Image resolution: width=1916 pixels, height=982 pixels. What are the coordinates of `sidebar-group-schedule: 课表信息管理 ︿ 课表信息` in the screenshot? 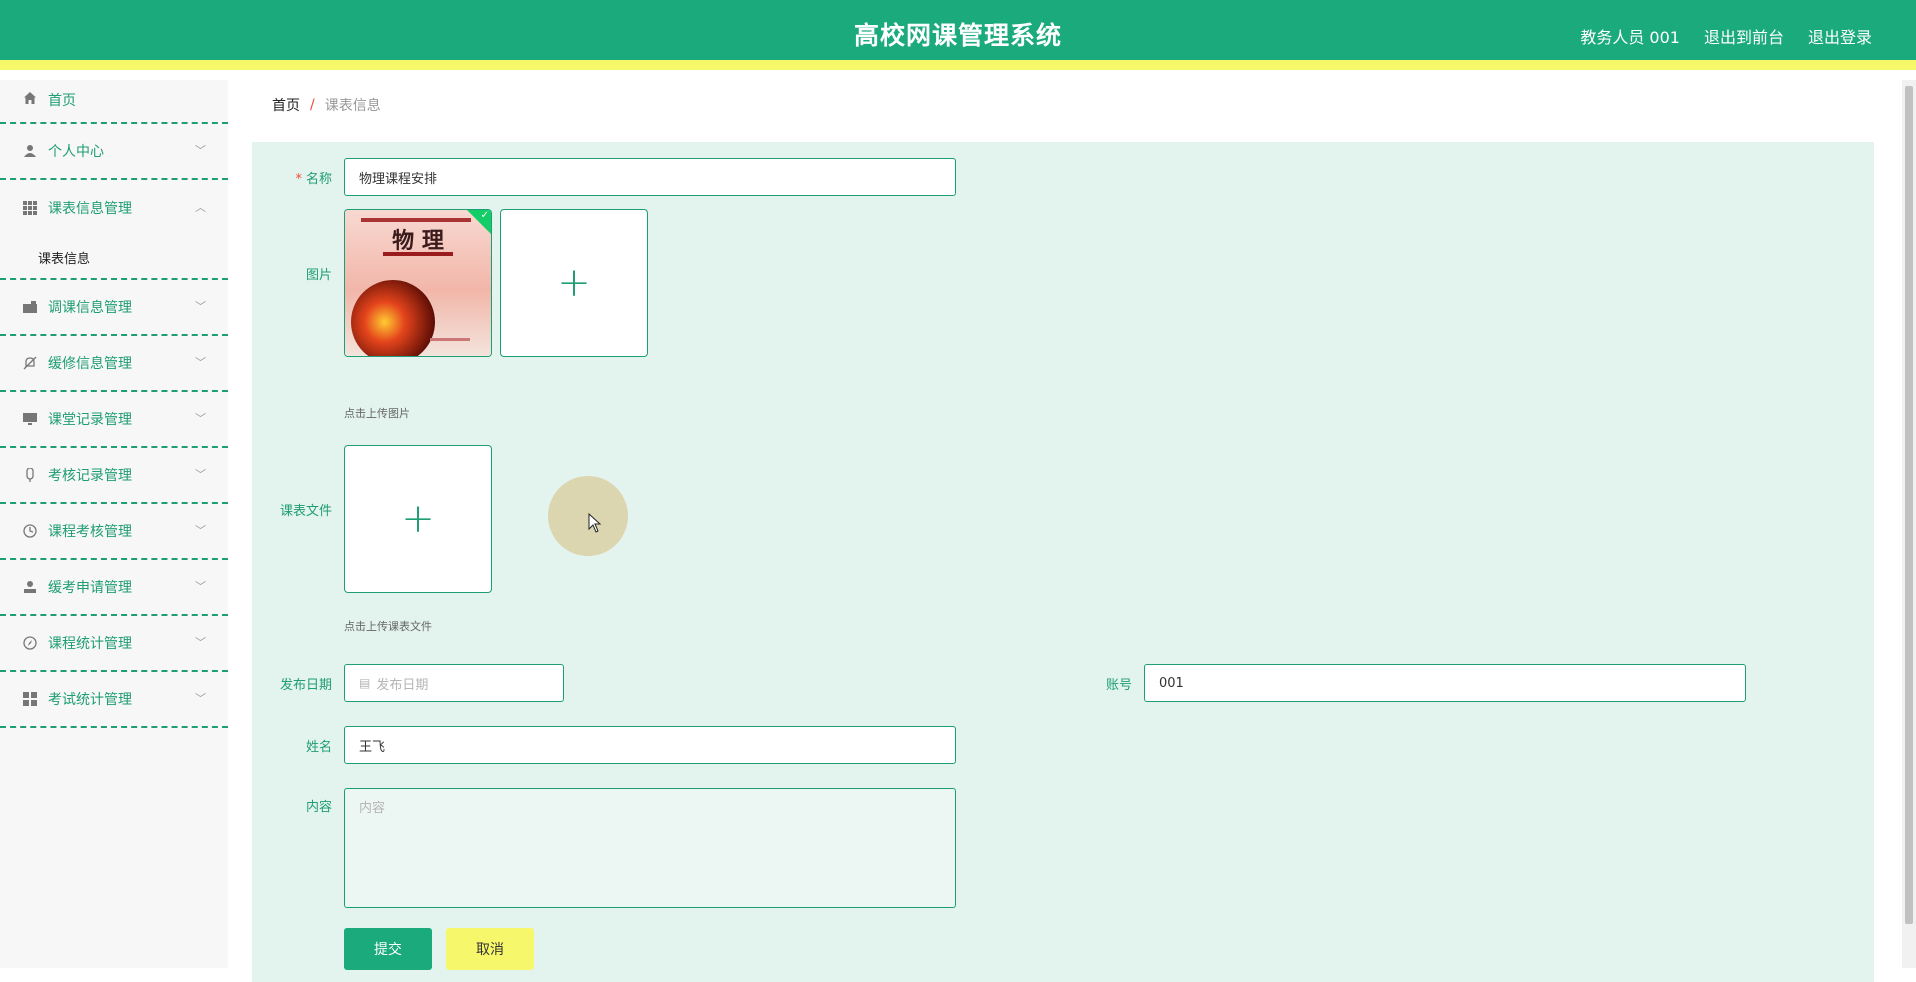 It's located at (114, 230).